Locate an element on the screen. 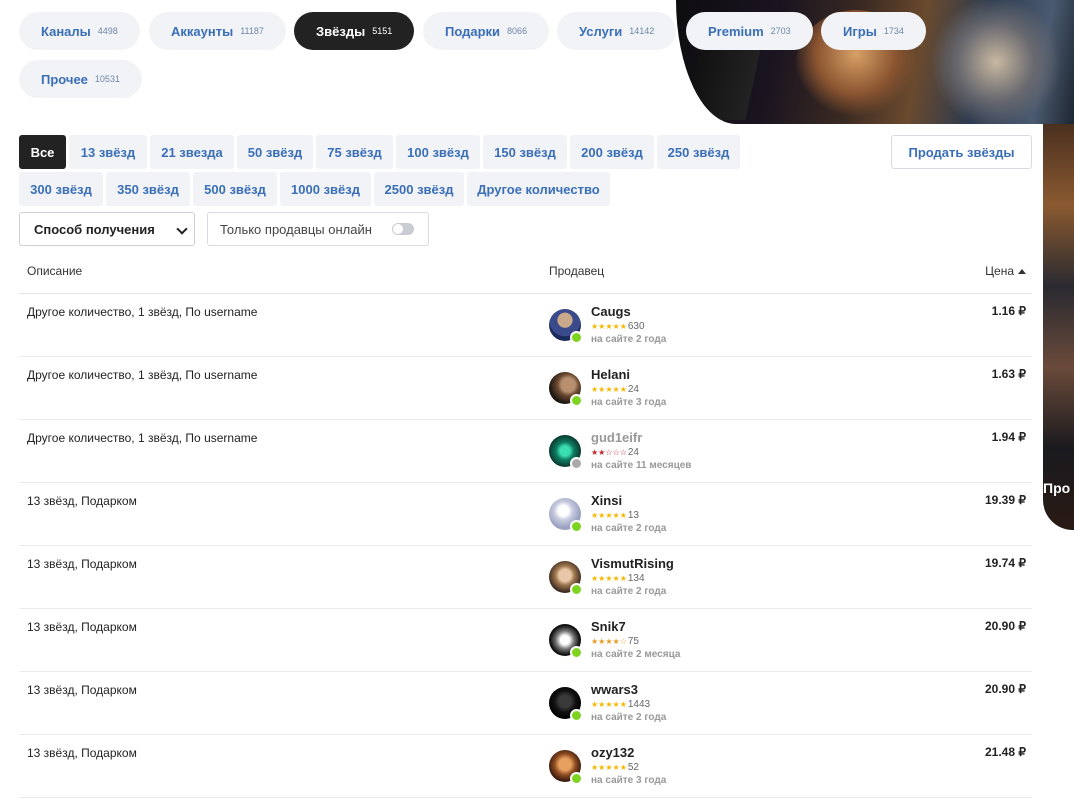 Image resolution: width=1074 pixels, height=811 pixels. offer-price: 19.74 ₽ is located at coordinates (1005, 563).